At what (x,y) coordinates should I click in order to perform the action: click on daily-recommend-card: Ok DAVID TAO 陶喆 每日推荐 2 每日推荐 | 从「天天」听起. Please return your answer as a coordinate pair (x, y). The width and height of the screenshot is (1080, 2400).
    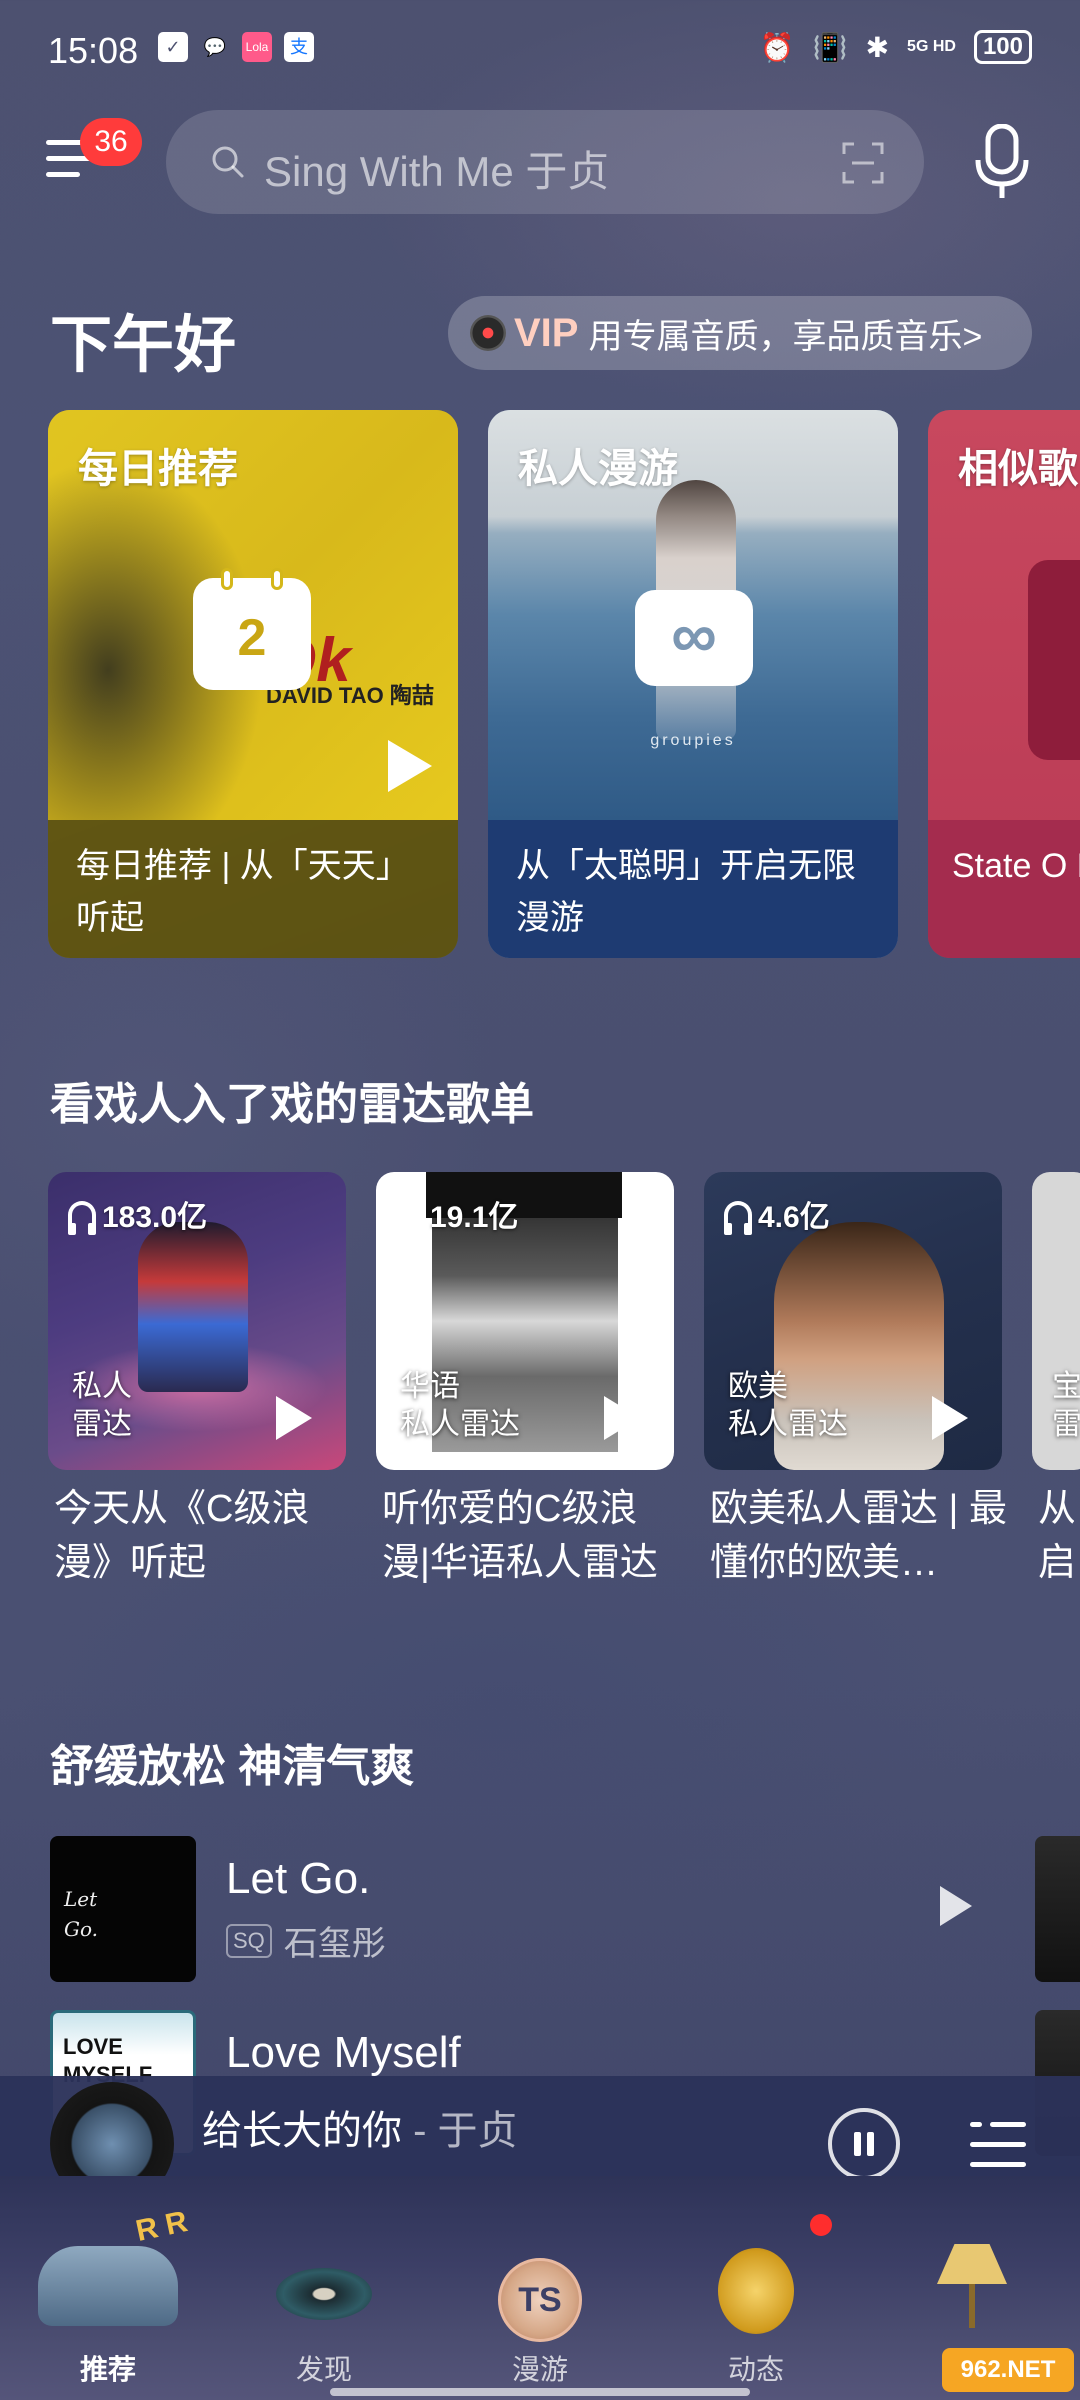
    Looking at the image, I should click on (253, 684).